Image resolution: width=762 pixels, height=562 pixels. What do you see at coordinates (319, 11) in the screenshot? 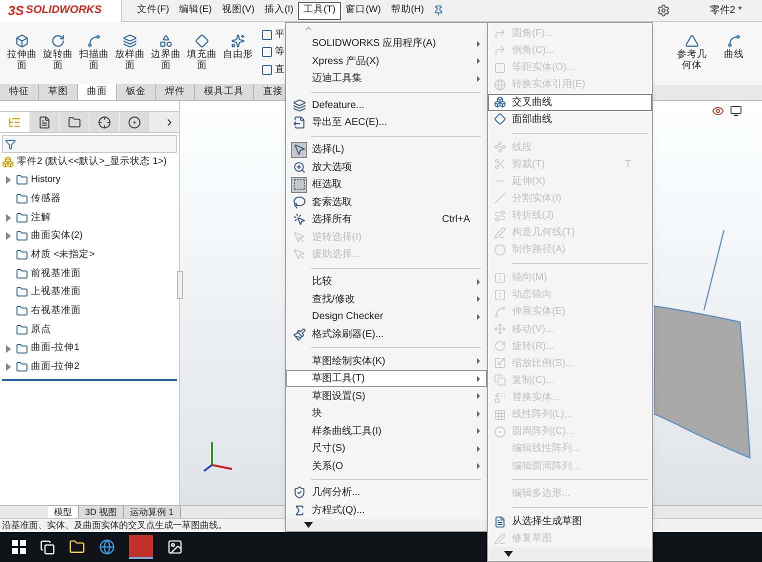
I see `menu-bar-item: 工具(T)` at bounding box center [319, 11].